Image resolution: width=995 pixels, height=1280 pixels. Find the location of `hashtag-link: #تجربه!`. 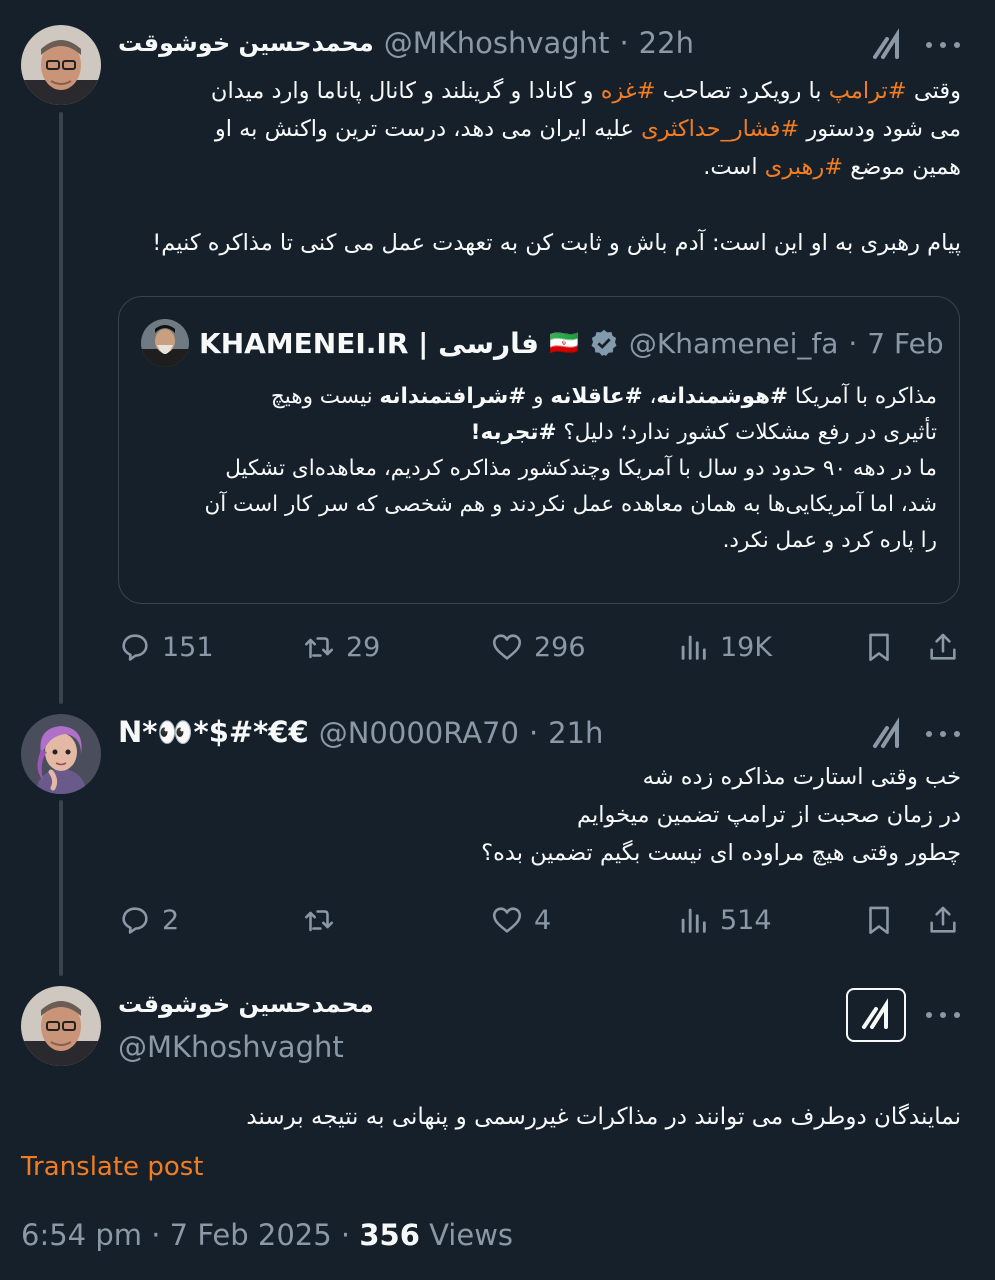

hashtag-link: #تجربه! is located at coordinates (514, 432).